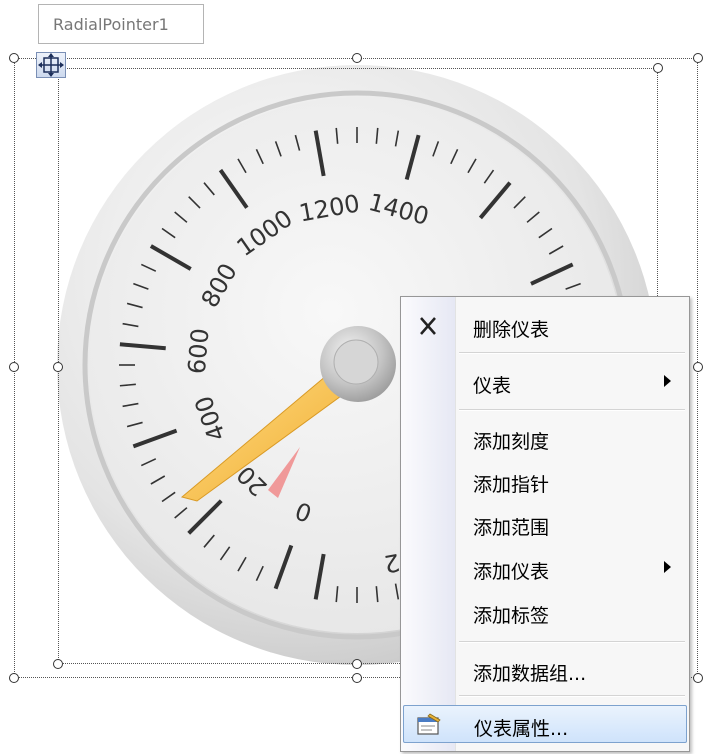 The image size is (704, 754). Describe the element at coordinates (511, 442) in the screenshot. I see `menu-label-add-scale: 添加刻度` at that location.